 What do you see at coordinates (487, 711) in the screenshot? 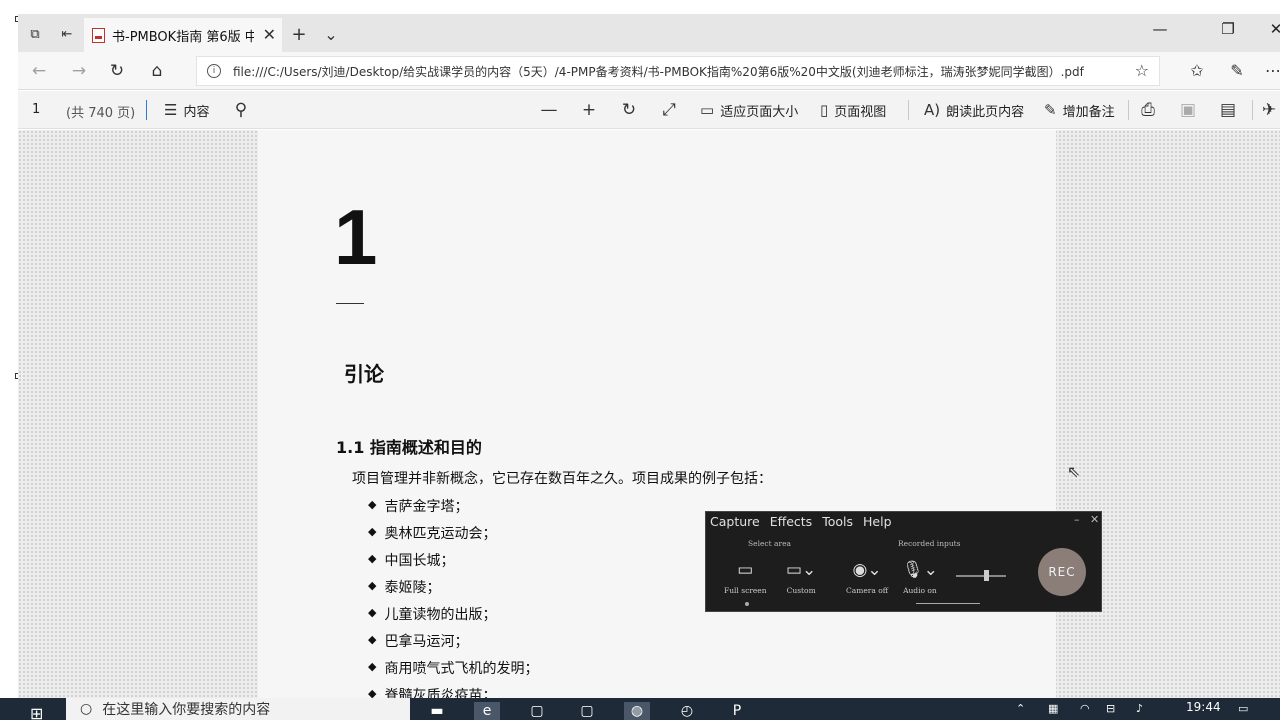
I see `edge-browser-icon: e` at bounding box center [487, 711].